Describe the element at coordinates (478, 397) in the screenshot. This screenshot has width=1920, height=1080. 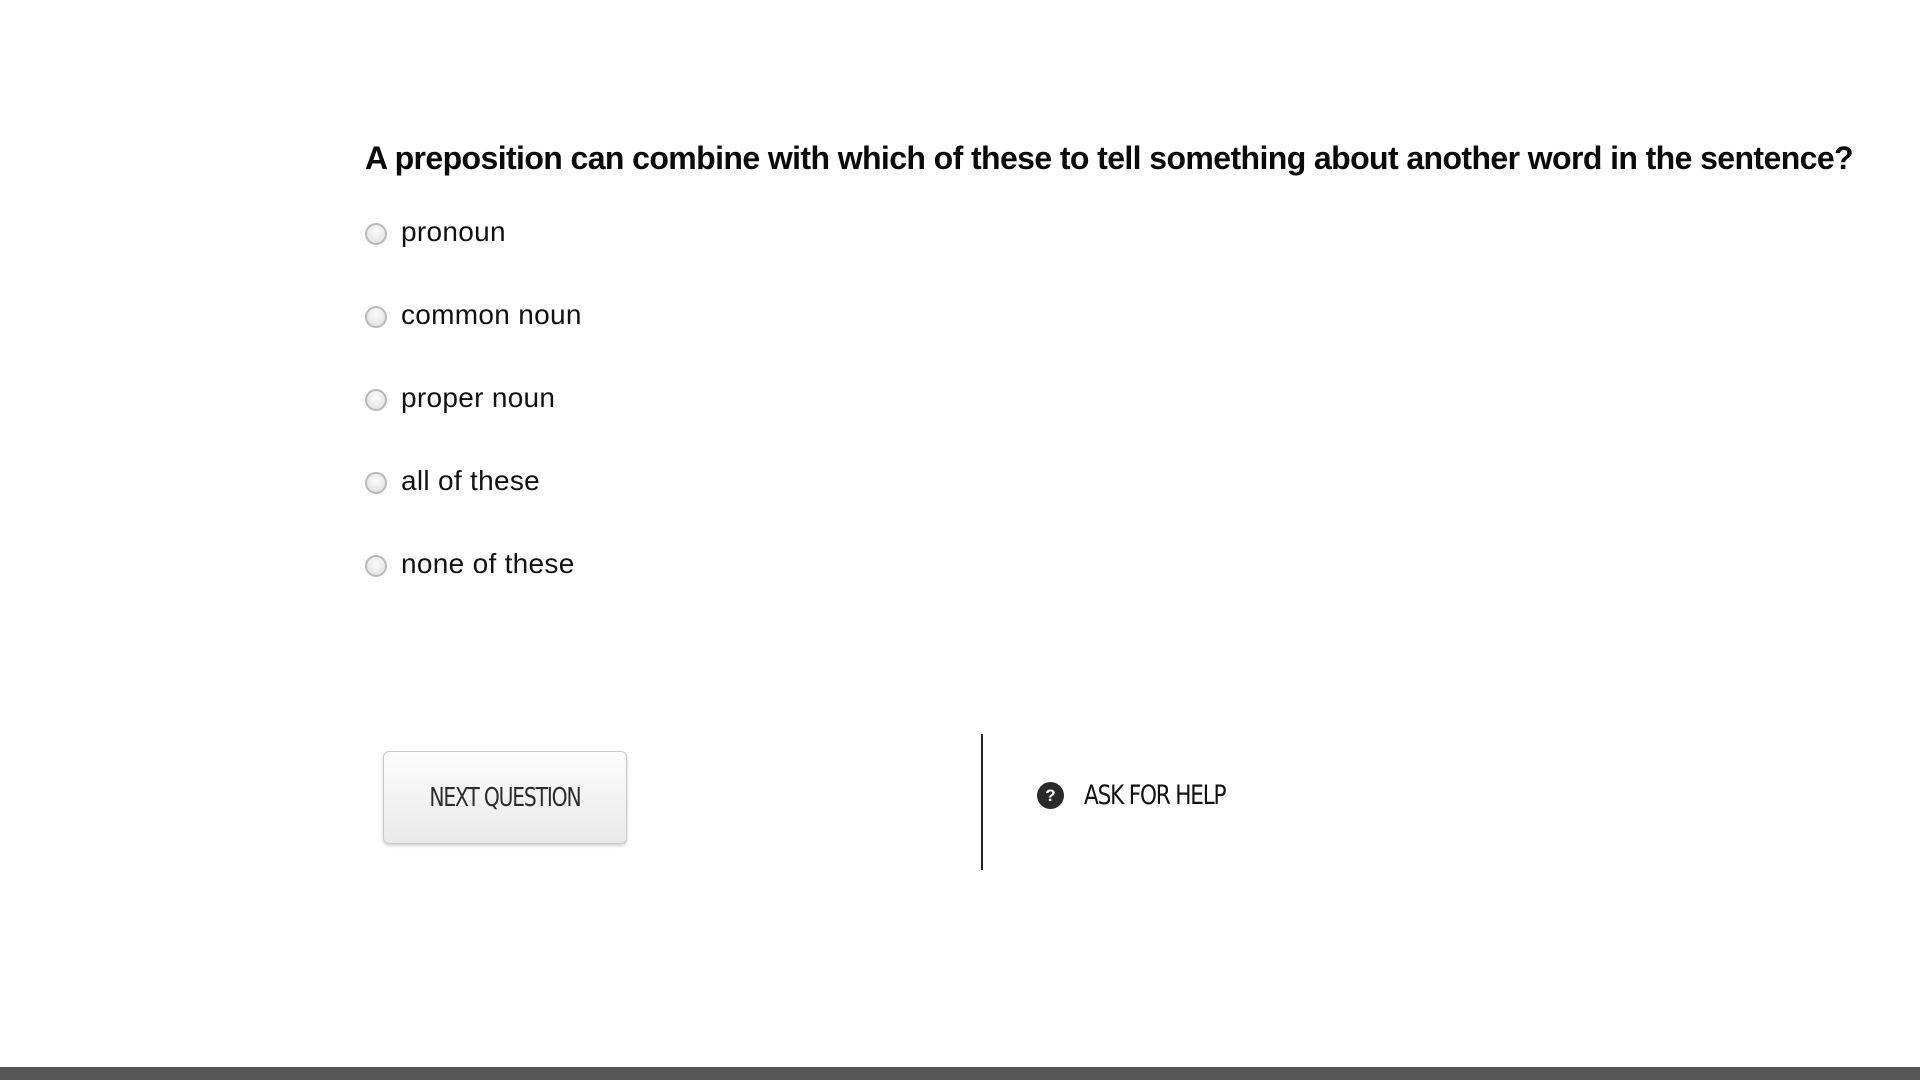
I see `answer-option-label: proper noun` at that location.